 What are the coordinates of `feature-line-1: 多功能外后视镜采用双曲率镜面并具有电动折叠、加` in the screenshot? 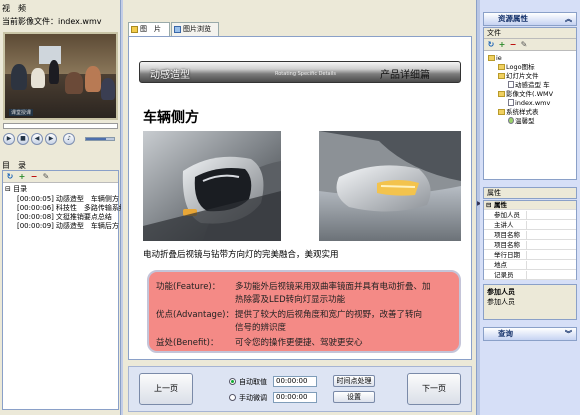 It's located at (333, 287).